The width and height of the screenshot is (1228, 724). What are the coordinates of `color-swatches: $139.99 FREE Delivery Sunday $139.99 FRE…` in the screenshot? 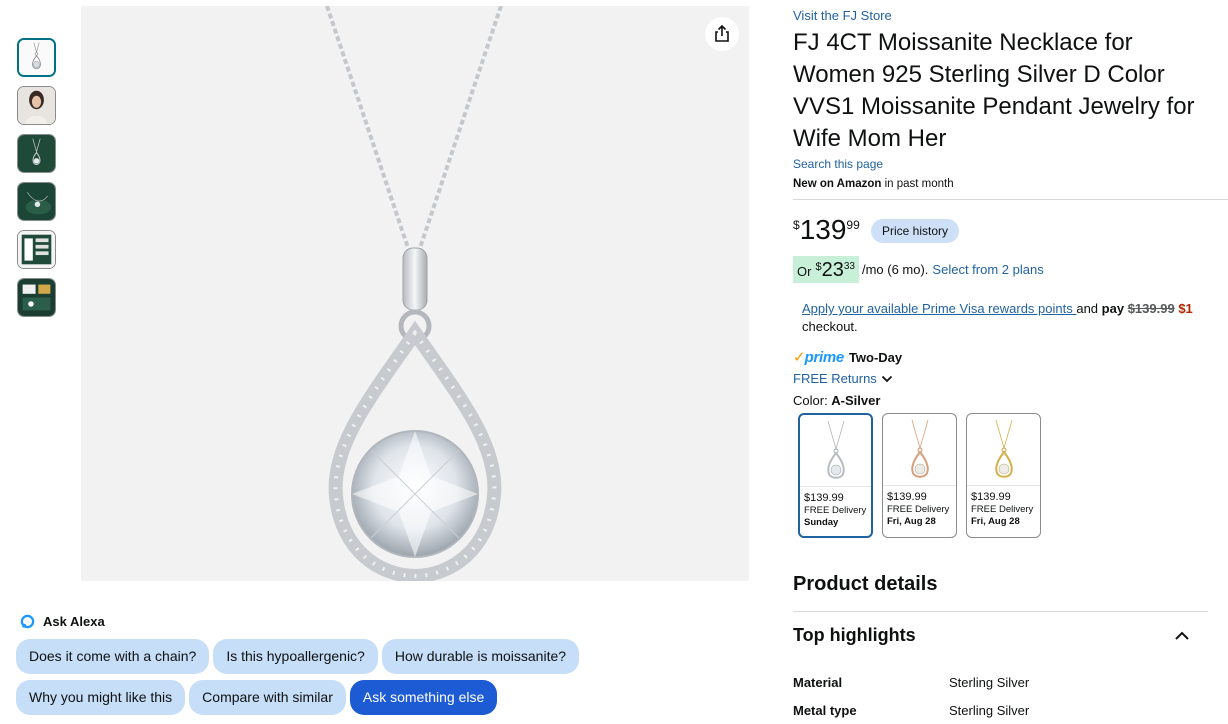 It's located at (919, 475).